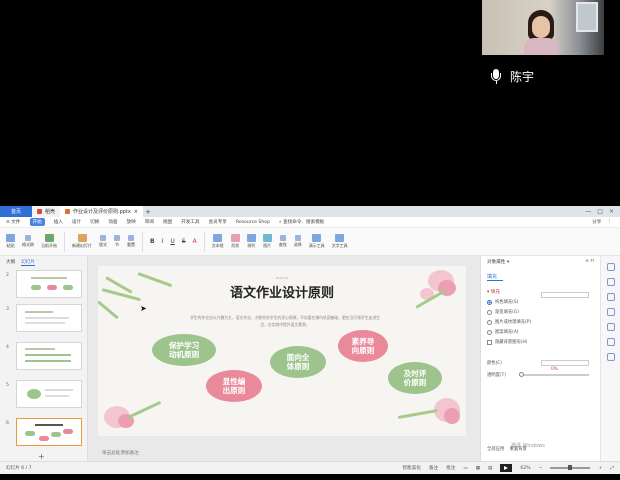 Image resolution: width=620 pixels, height=480 pixels. What do you see at coordinates (44, 432) in the screenshot?
I see `slide-thumbnail-selected: 6` at bounding box center [44, 432].